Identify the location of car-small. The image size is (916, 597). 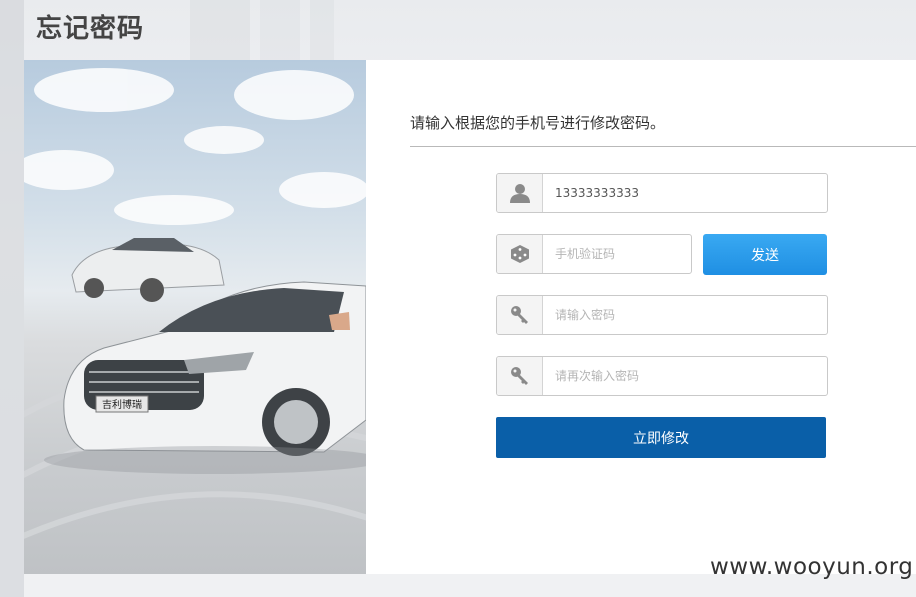
(148, 270).